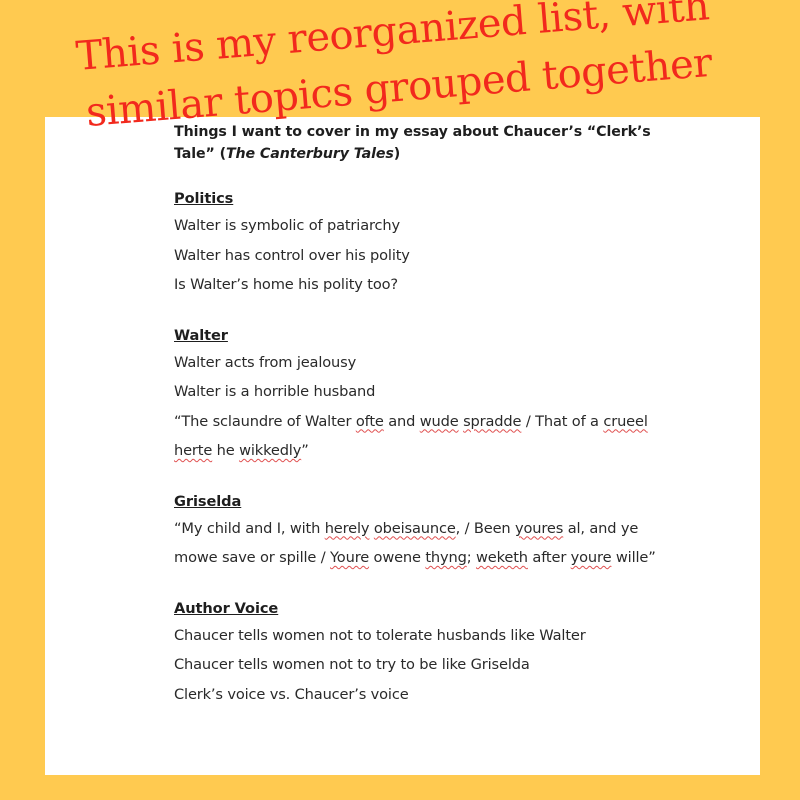  Describe the element at coordinates (286, 284) in the screenshot. I see `list-item: Is Walter’s home his polity too?` at that location.